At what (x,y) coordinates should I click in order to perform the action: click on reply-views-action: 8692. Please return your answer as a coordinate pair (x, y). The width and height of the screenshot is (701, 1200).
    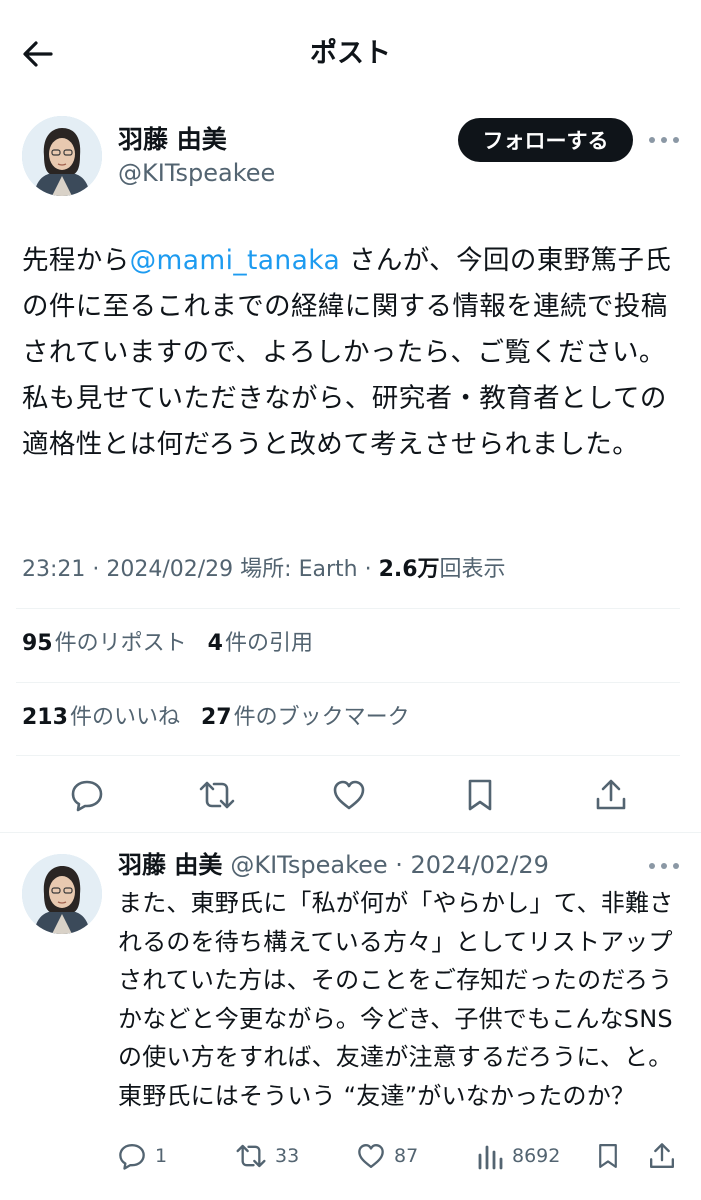
    Looking at the image, I should click on (518, 1156).